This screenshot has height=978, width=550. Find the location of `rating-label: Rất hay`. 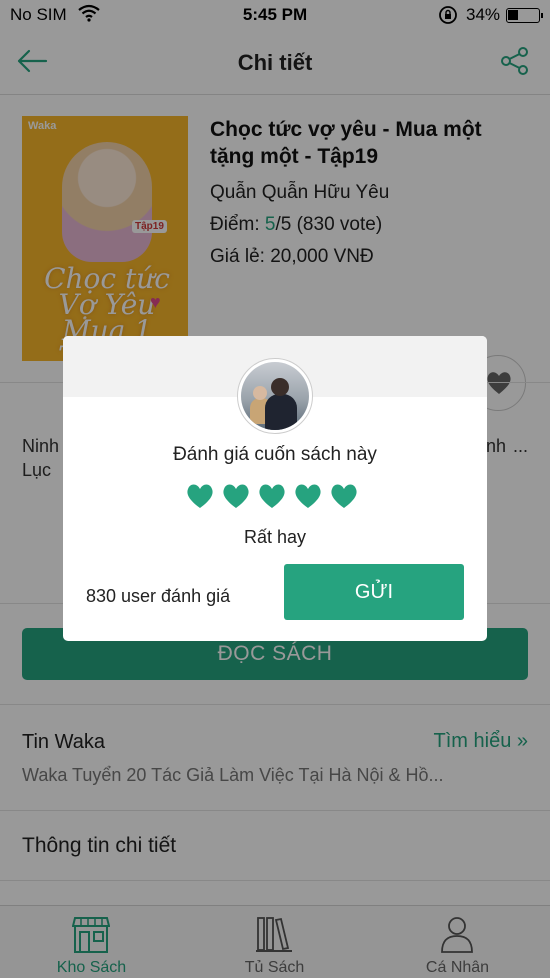

rating-label: Rất hay is located at coordinates (275, 537).